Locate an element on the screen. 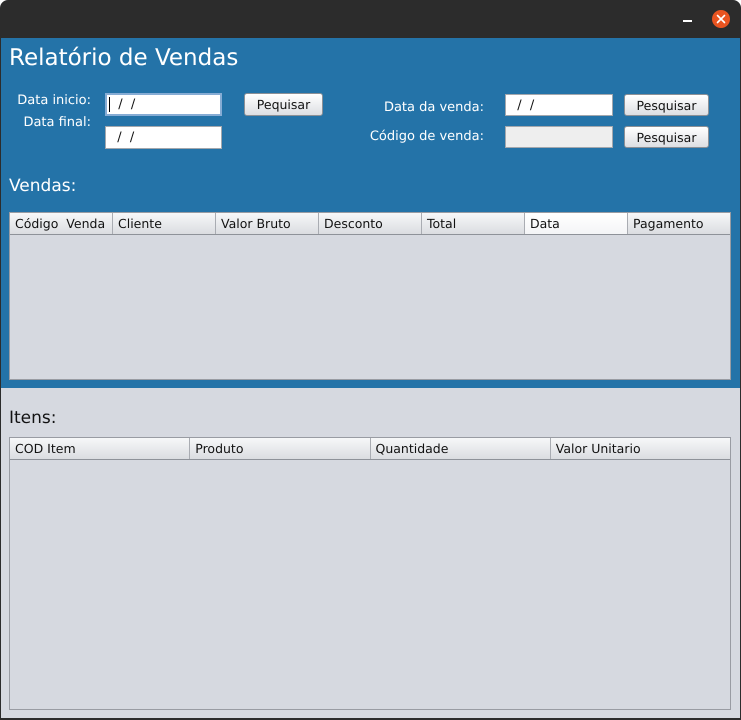 The width and height of the screenshot is (741, 720). column-header: Valor Bruto is located at coordinates (267, 223).